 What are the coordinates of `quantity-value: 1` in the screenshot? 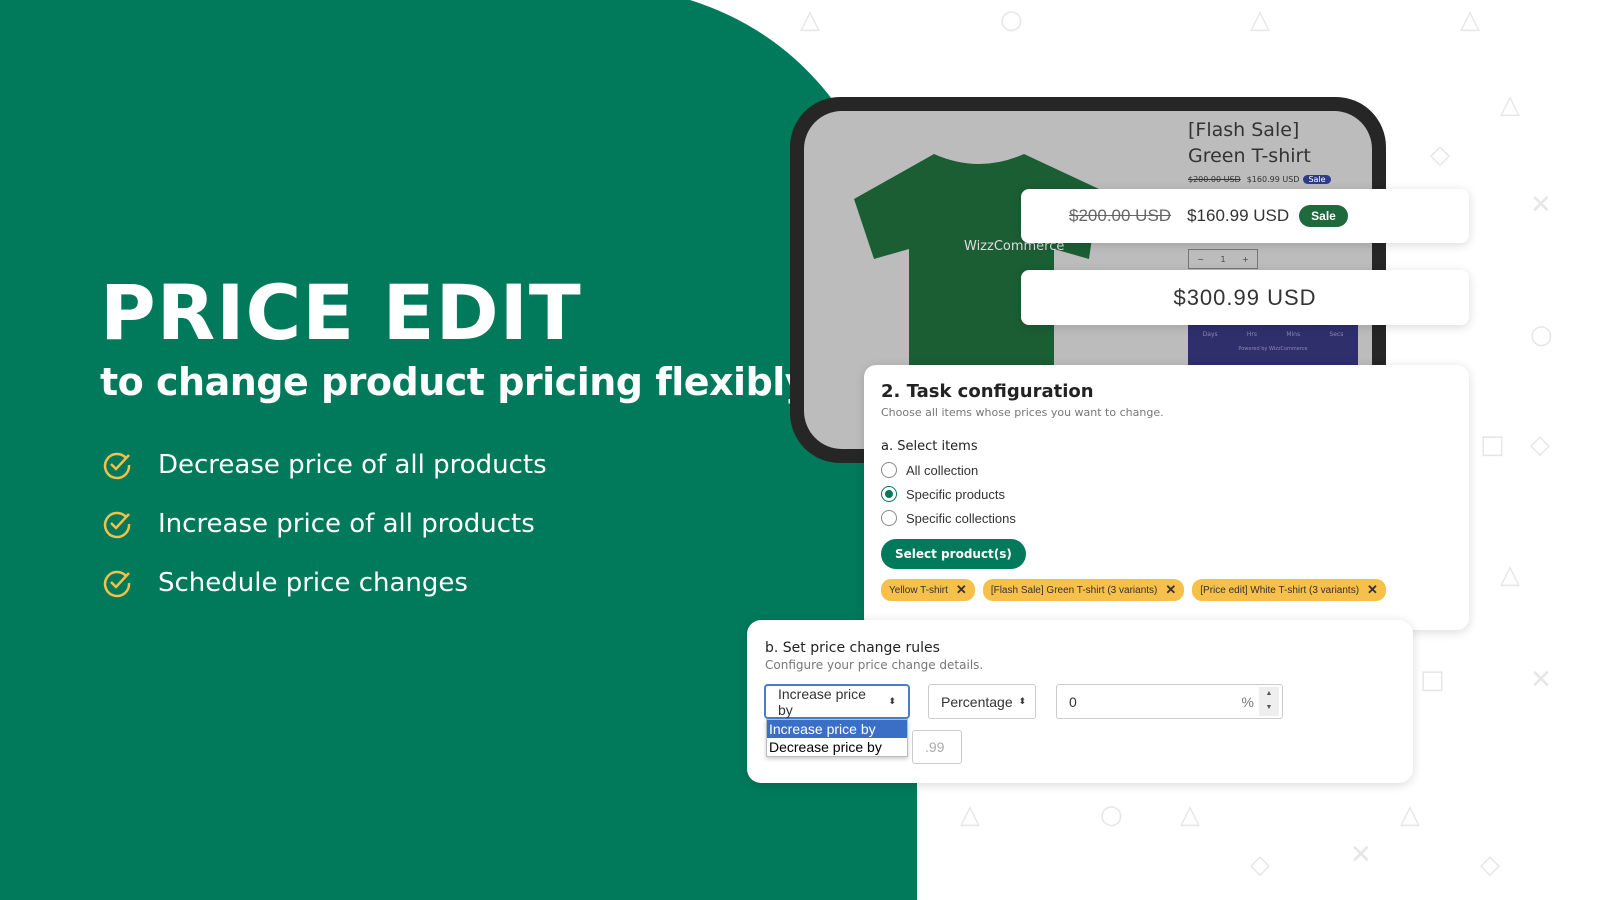 It's located at (1223, 259).